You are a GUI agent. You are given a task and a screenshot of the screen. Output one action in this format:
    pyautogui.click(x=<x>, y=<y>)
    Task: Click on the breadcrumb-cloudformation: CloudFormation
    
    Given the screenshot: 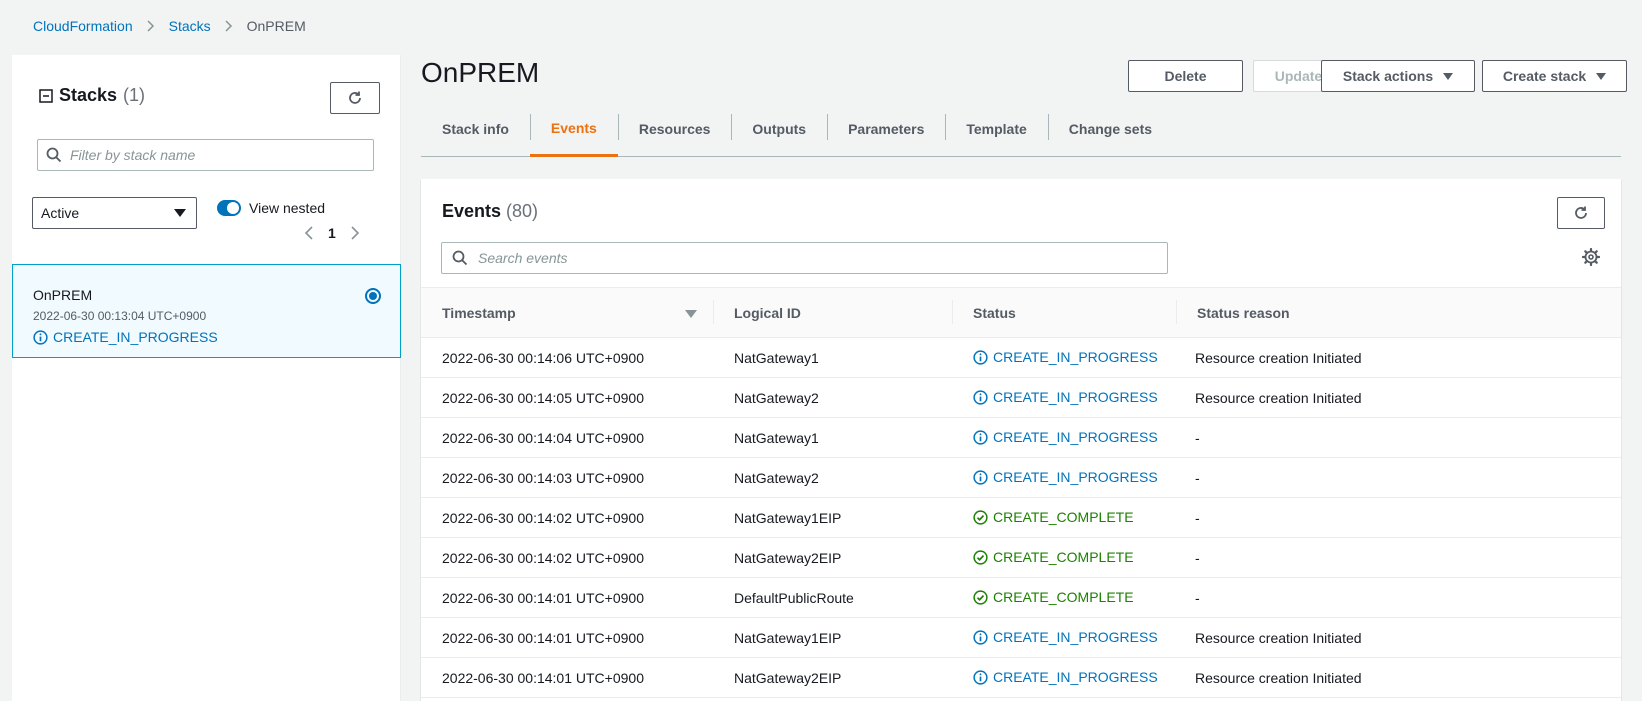 What is the action you would take?
    pyautogui.click(x=83, y=26)
    